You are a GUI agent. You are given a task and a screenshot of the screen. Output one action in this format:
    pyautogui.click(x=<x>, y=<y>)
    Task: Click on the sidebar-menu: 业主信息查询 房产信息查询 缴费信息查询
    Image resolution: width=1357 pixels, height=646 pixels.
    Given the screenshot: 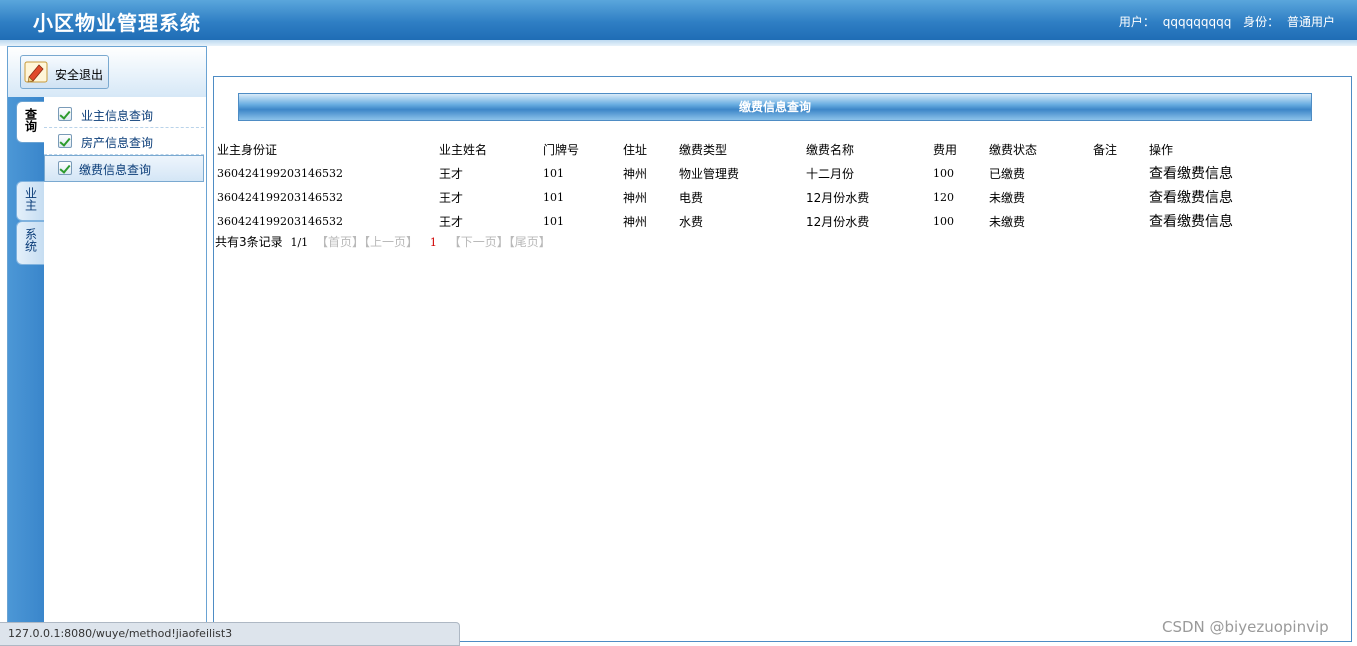 What is the action you would take?
    pyautogui.click(x=124, y=141)
    